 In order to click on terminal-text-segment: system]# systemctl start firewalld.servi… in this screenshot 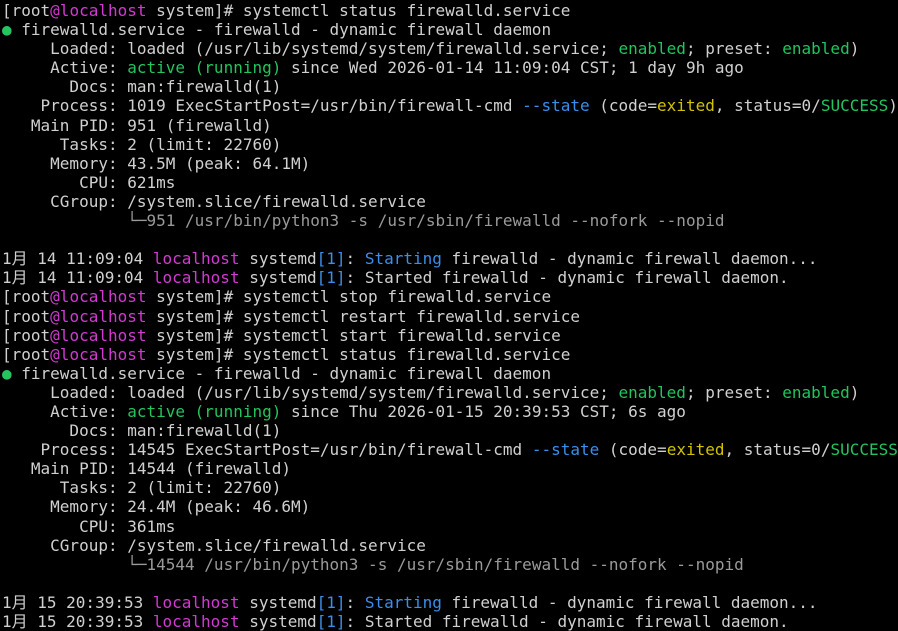, I will do `click(354, 335)`.